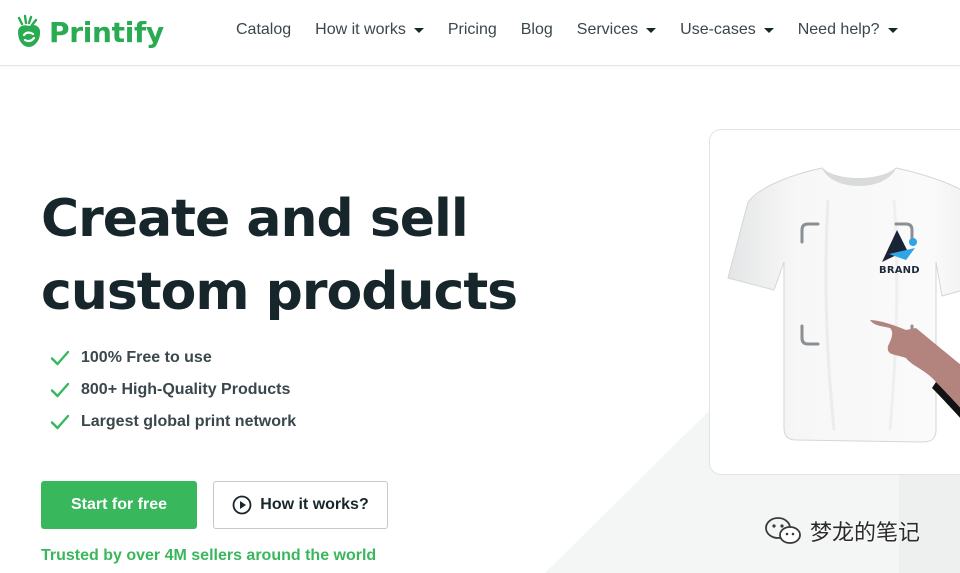  I want to click on nav-label: Pricing, so click(472, 29).